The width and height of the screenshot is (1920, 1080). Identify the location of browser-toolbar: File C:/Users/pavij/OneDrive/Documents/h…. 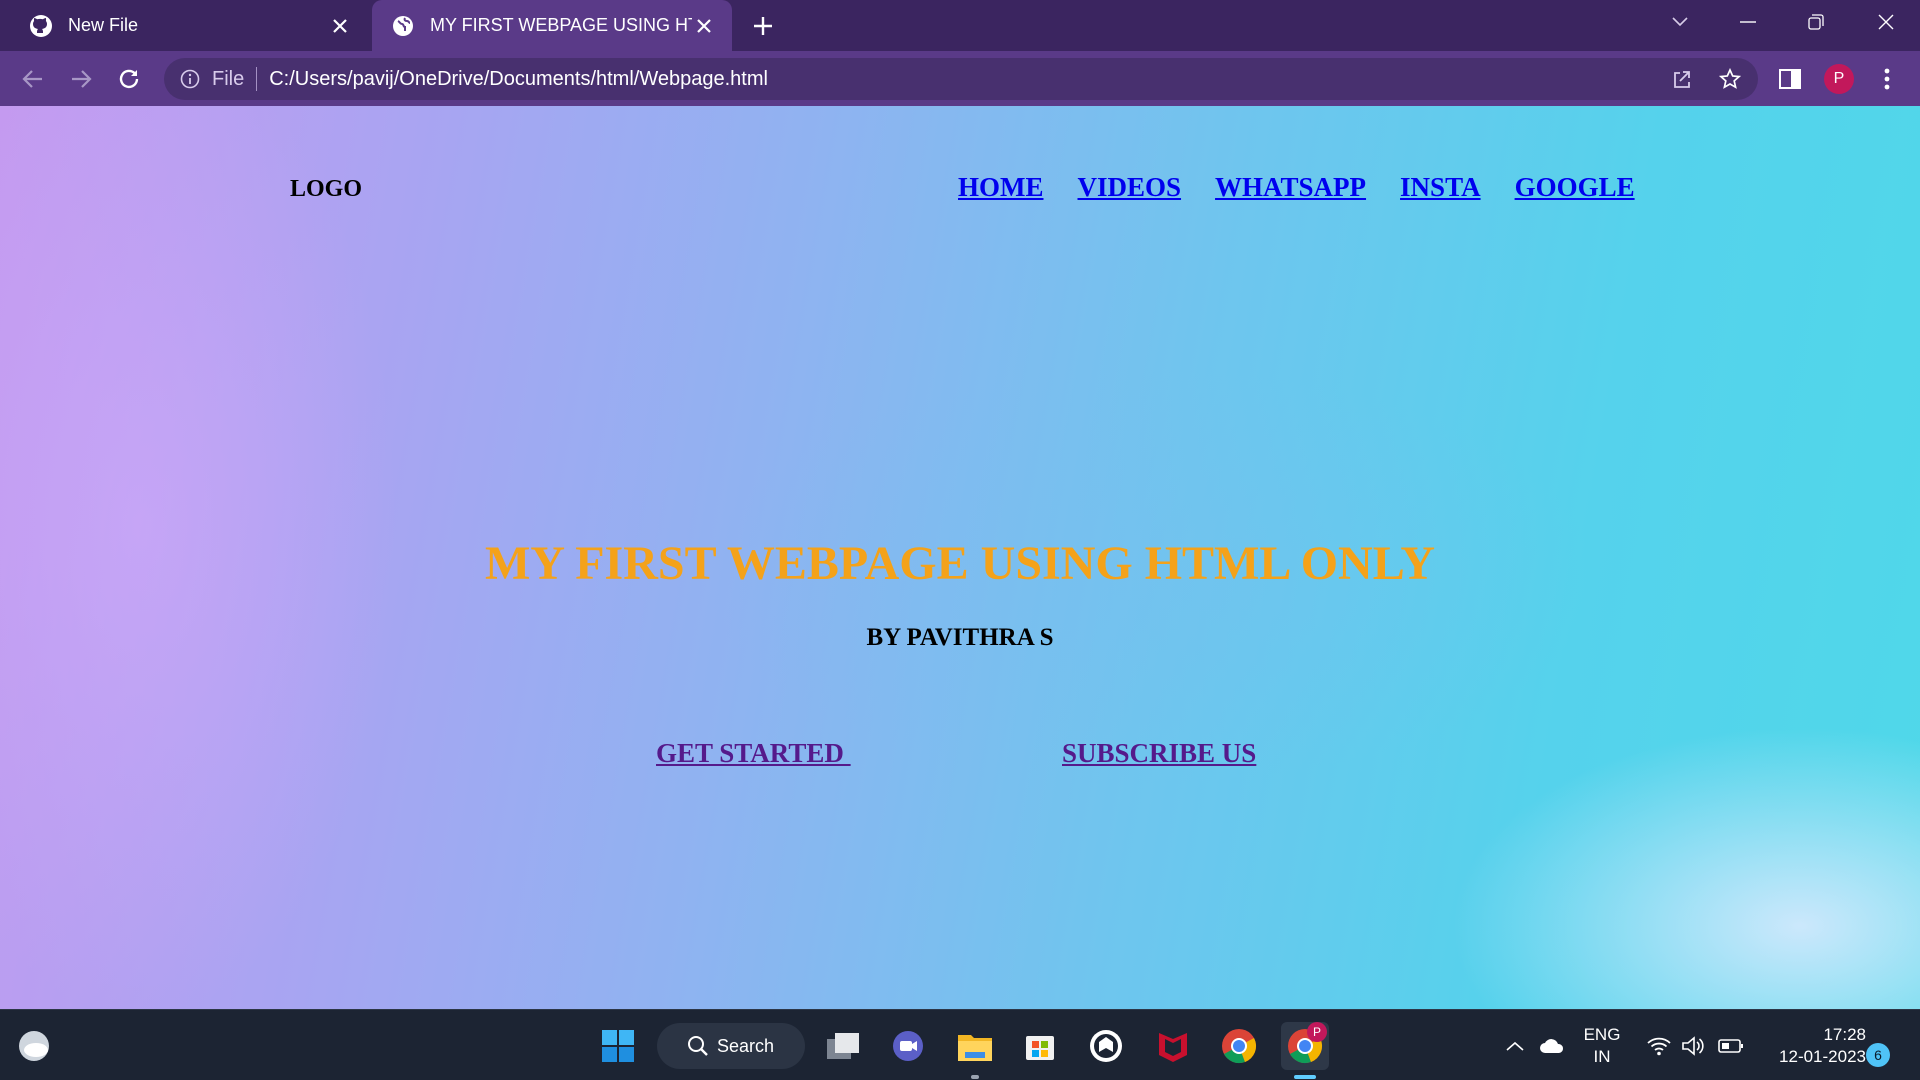
(960, 78).